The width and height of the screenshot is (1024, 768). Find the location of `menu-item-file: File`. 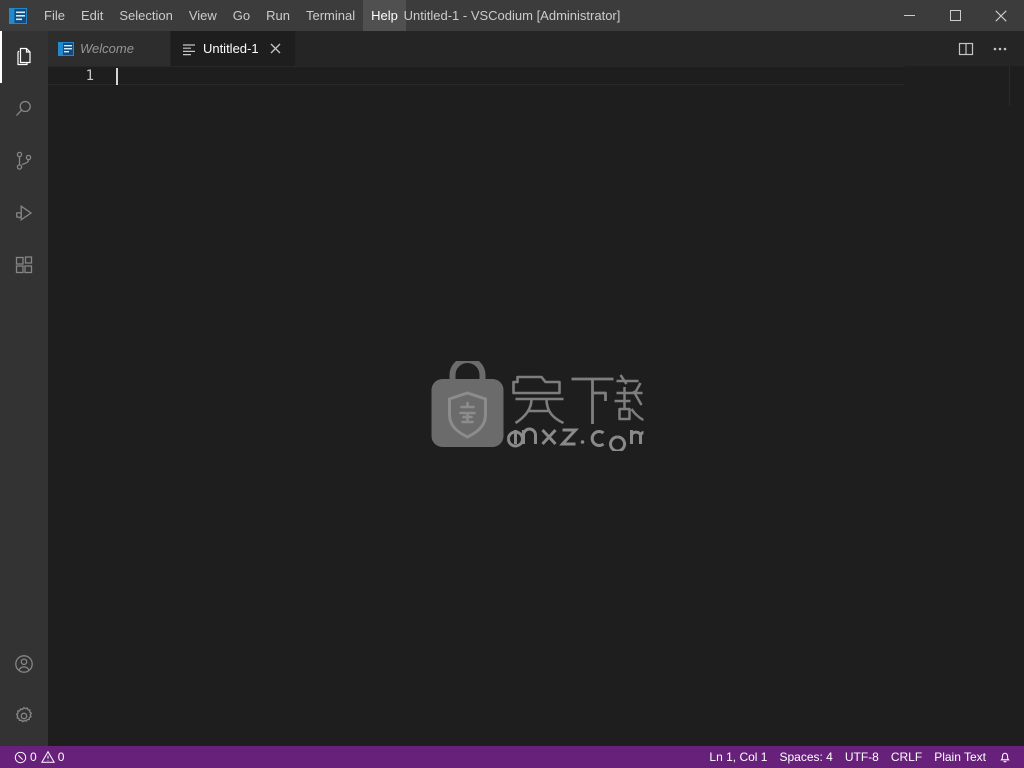

menu-item-file: File is located at coordinates (54, 15).